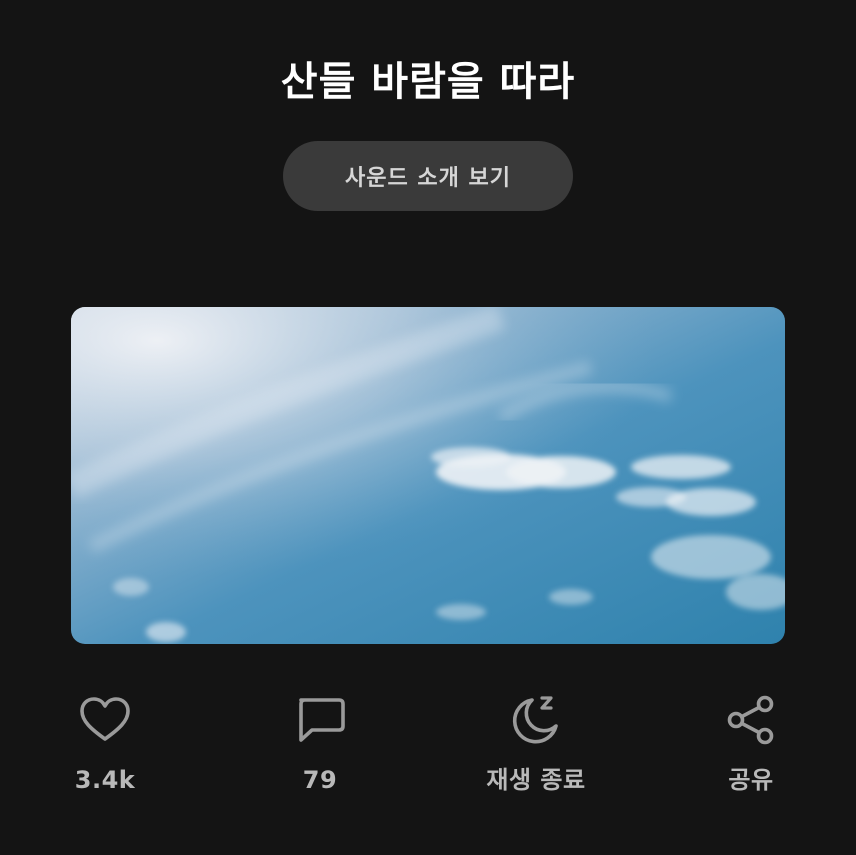  What do you see at coordinates (105, 780) in the screenshot?
I see `like-count: 3.4k` at bounding box center [105, 780].